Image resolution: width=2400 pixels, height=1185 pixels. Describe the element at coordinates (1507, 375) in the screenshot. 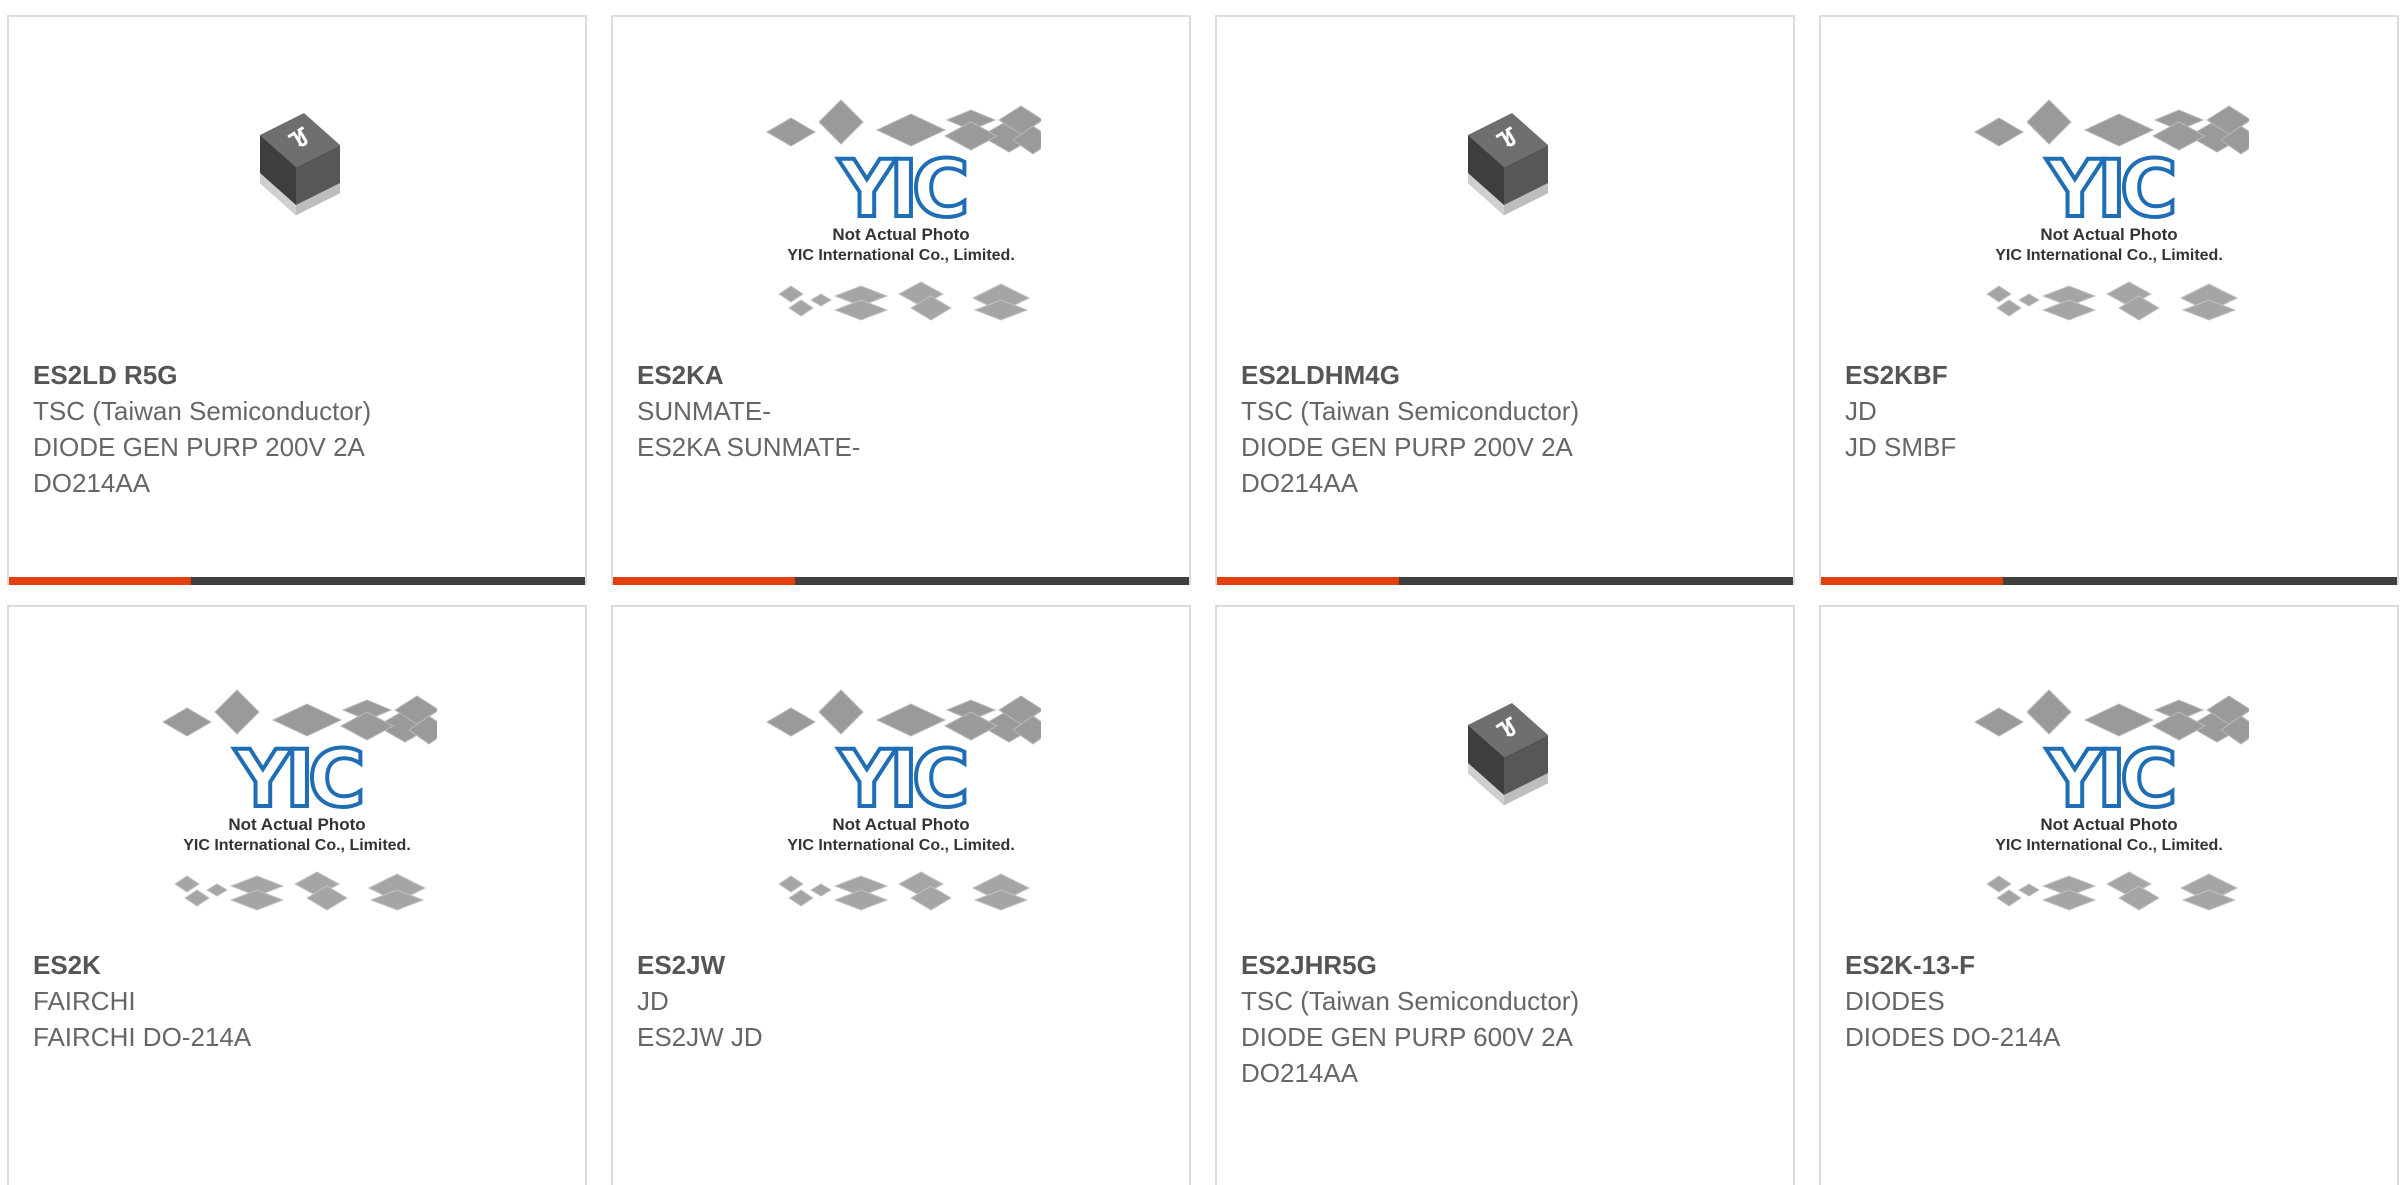

I see `part-number-link: ES2LDHM4G` at that location.